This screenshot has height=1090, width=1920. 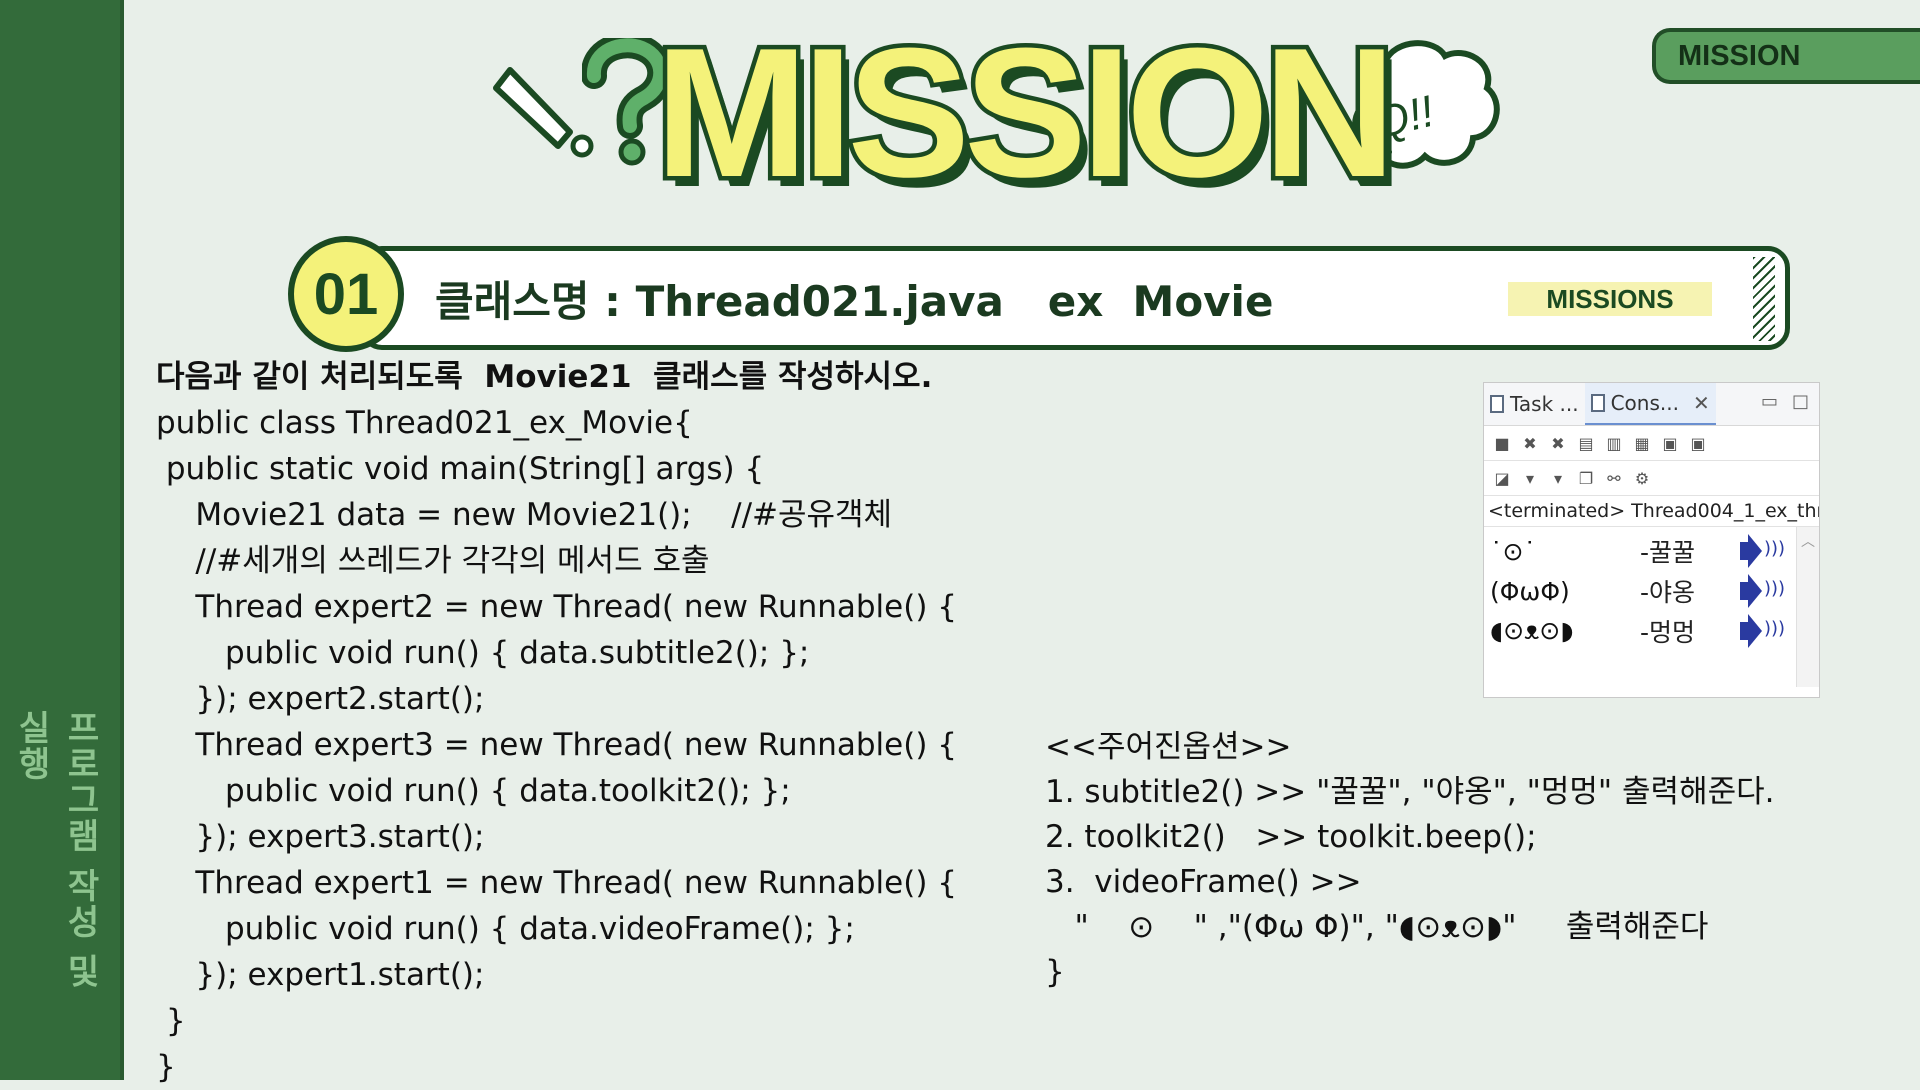 I want to click on hatch-decoration, so click(x=1764, y=299).